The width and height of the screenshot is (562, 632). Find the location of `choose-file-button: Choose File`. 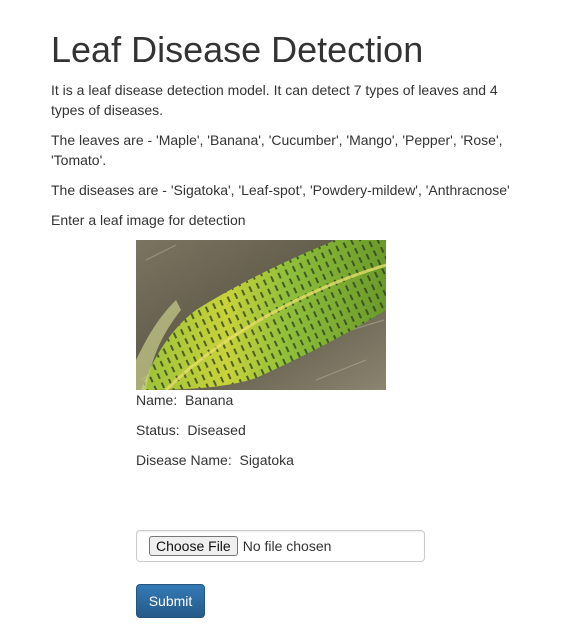

choose-file-button: Choose File is located at coordinates (193, 546).